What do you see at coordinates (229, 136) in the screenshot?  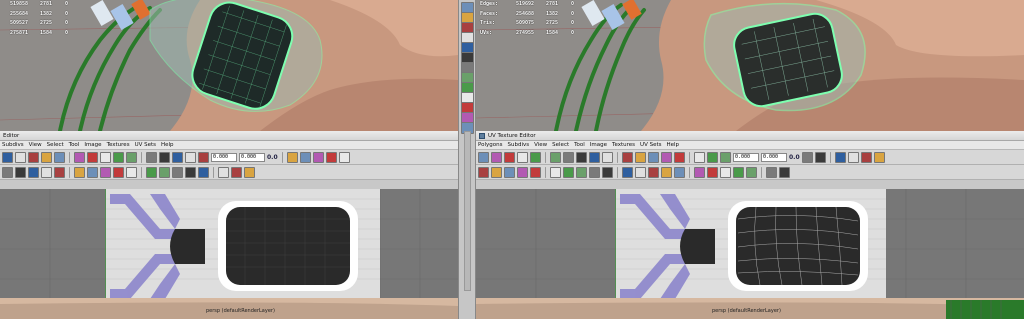 I see `editor-titlebar: Editor` at bounding box center [229, 136].